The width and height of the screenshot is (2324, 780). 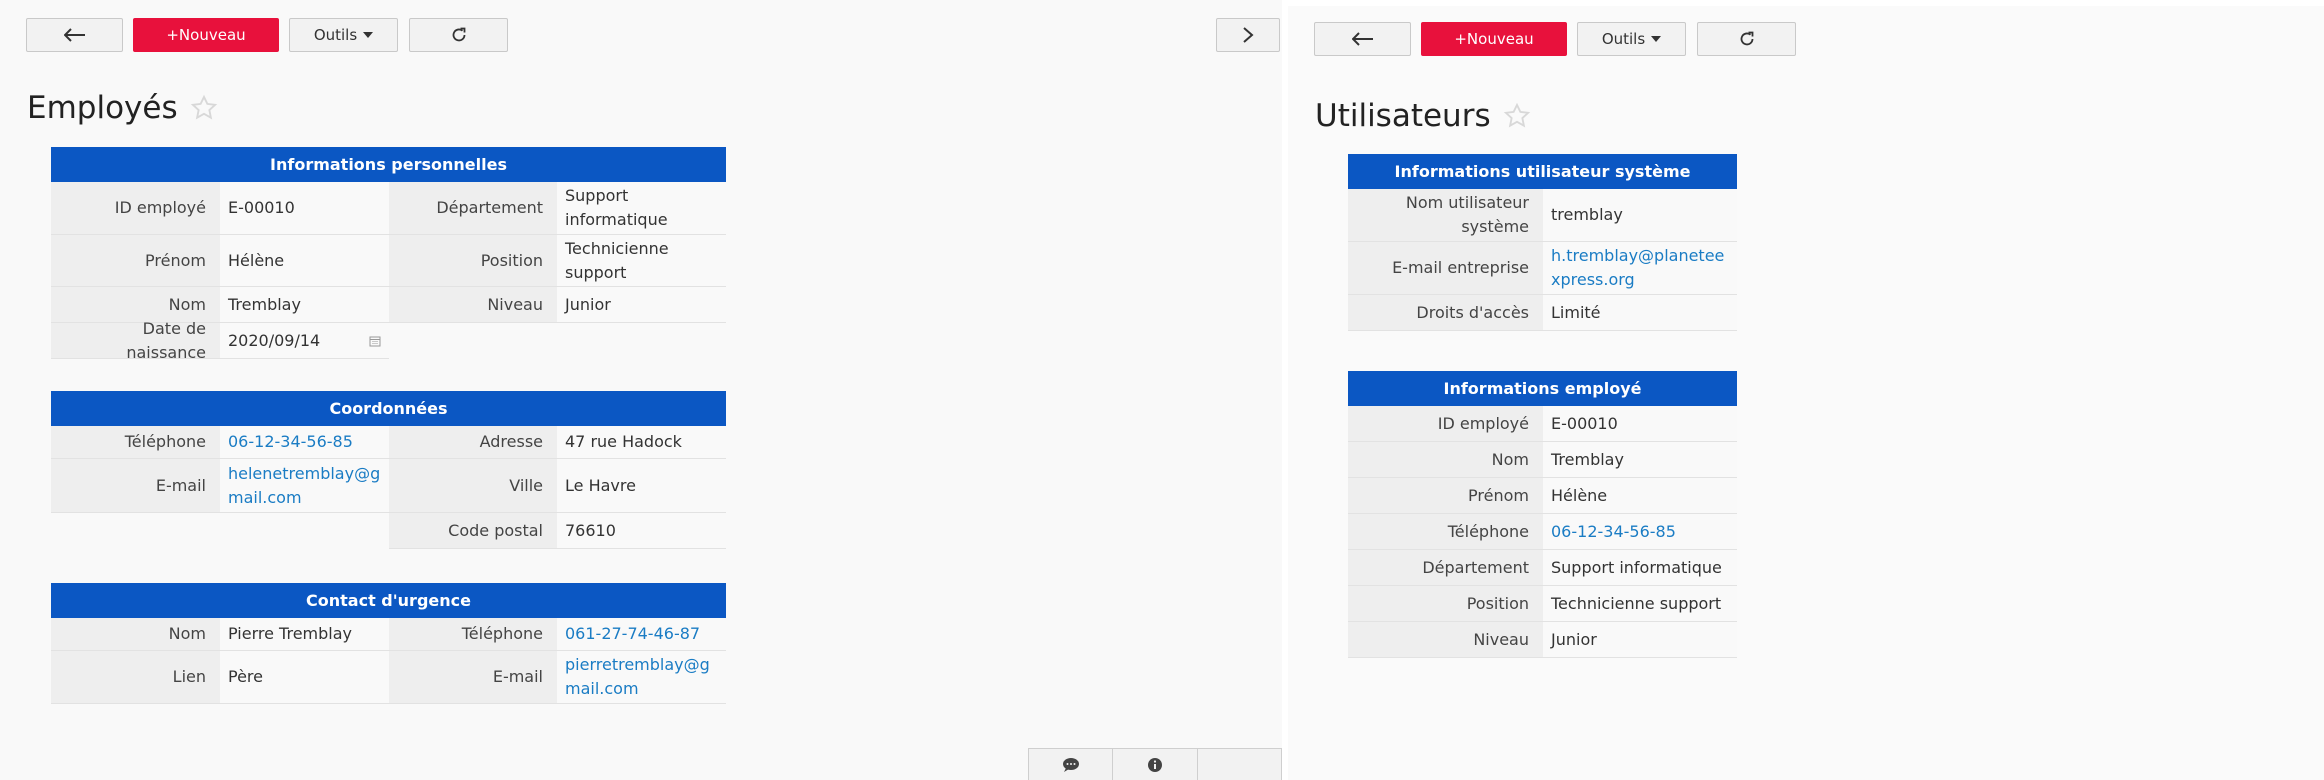 What do you see at coordinates (641, 442) in the screenshot?
I see `address-value: 47 rue Hadock` at bounding box center [641, 442].